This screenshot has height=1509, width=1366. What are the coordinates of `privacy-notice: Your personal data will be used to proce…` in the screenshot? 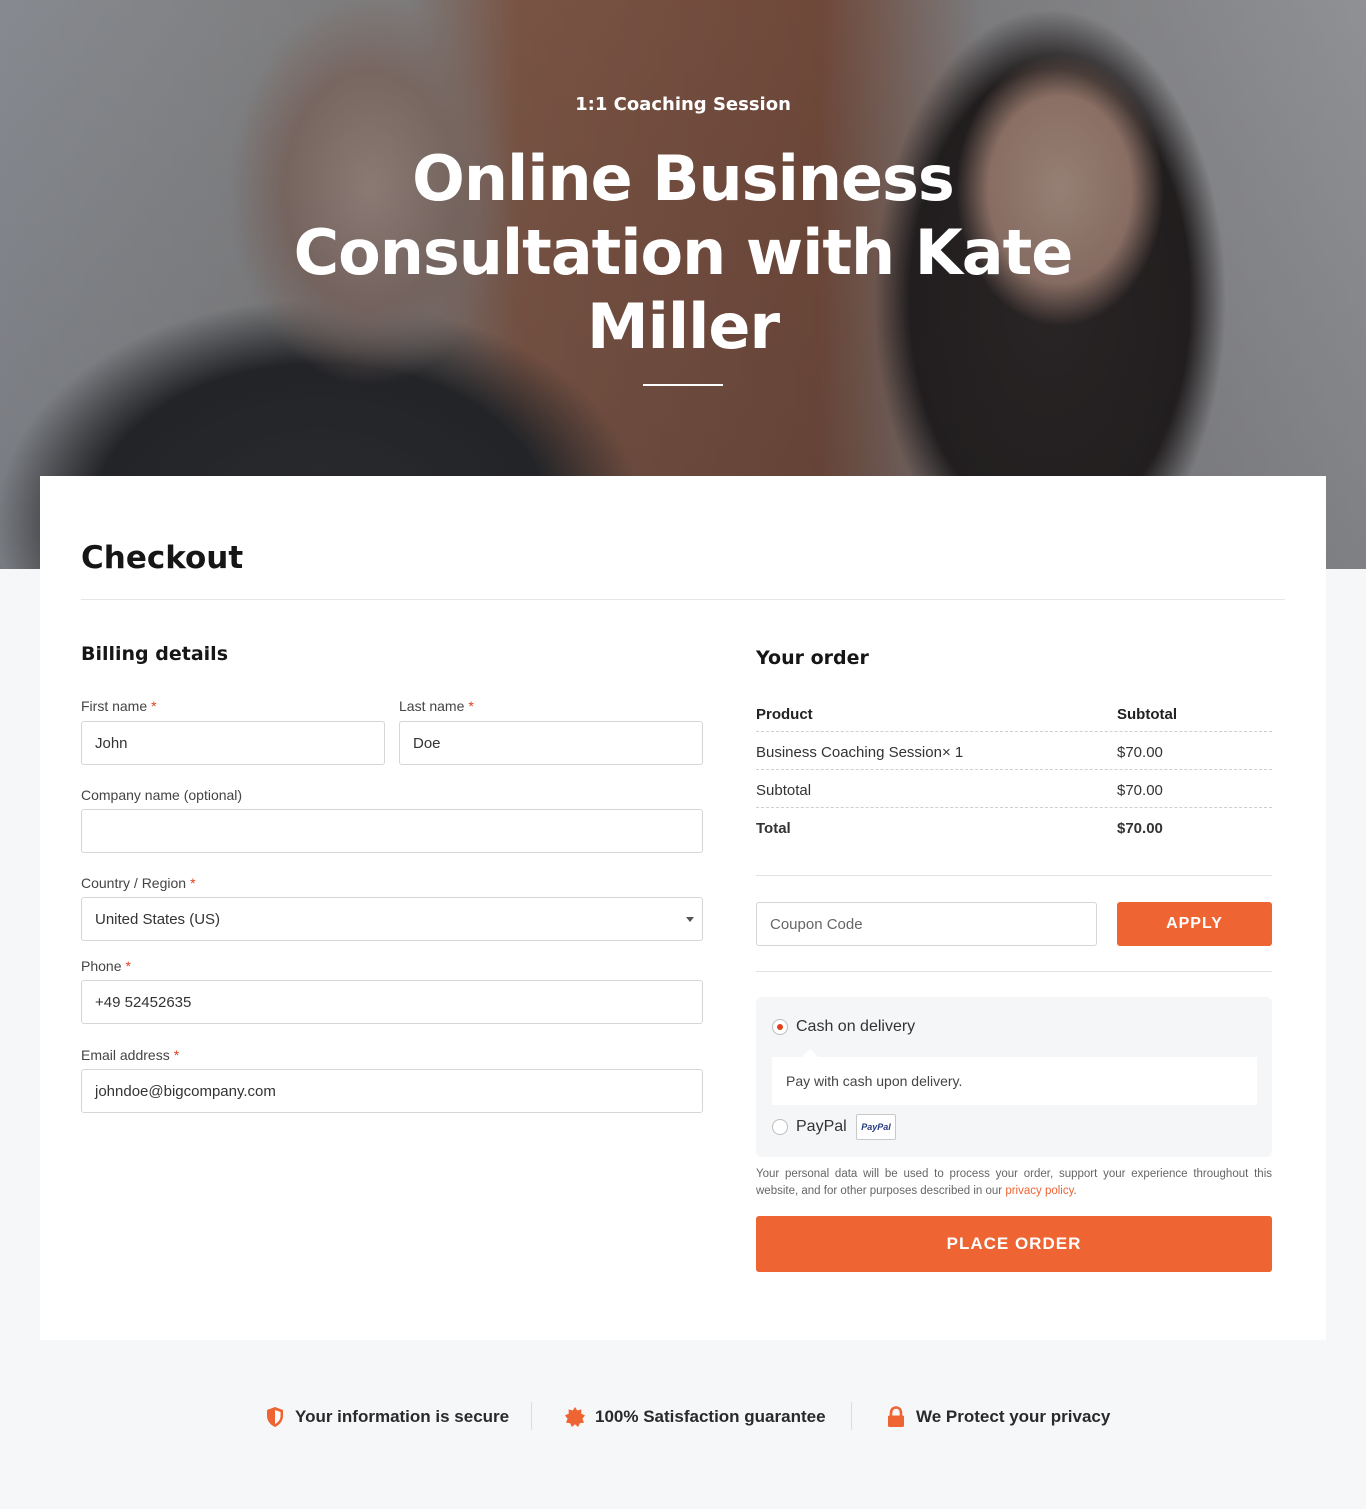 It's located at (1014, 1182).